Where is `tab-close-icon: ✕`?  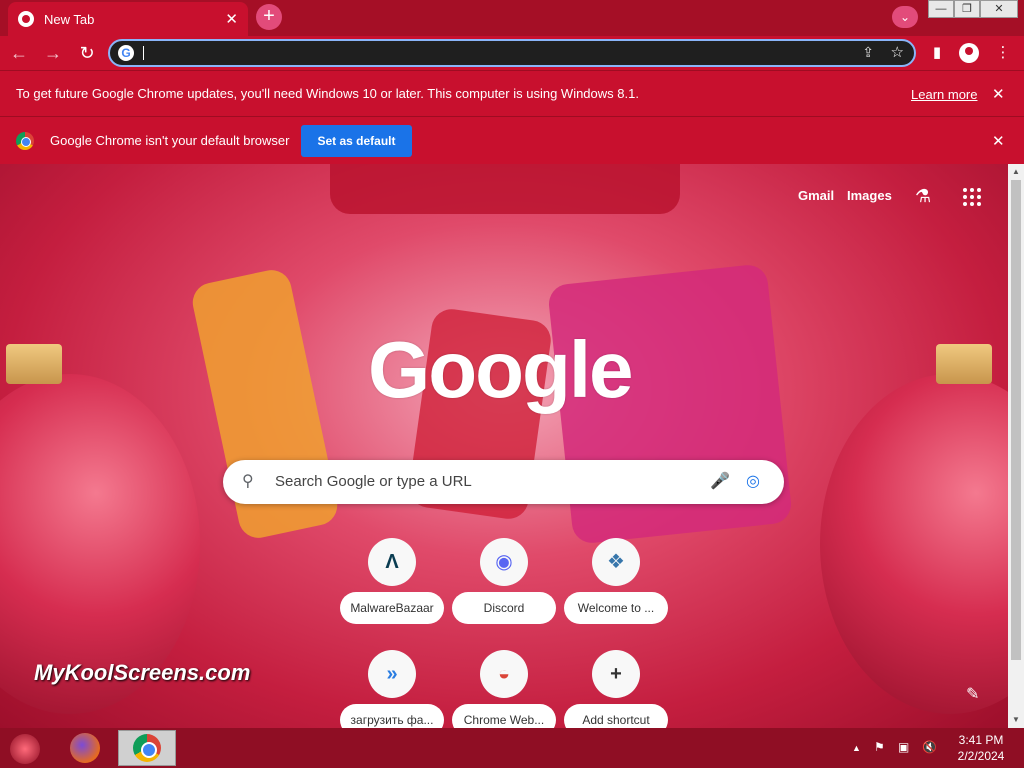 tab-close-icon: ✕ is located at coordinates (231, 19).